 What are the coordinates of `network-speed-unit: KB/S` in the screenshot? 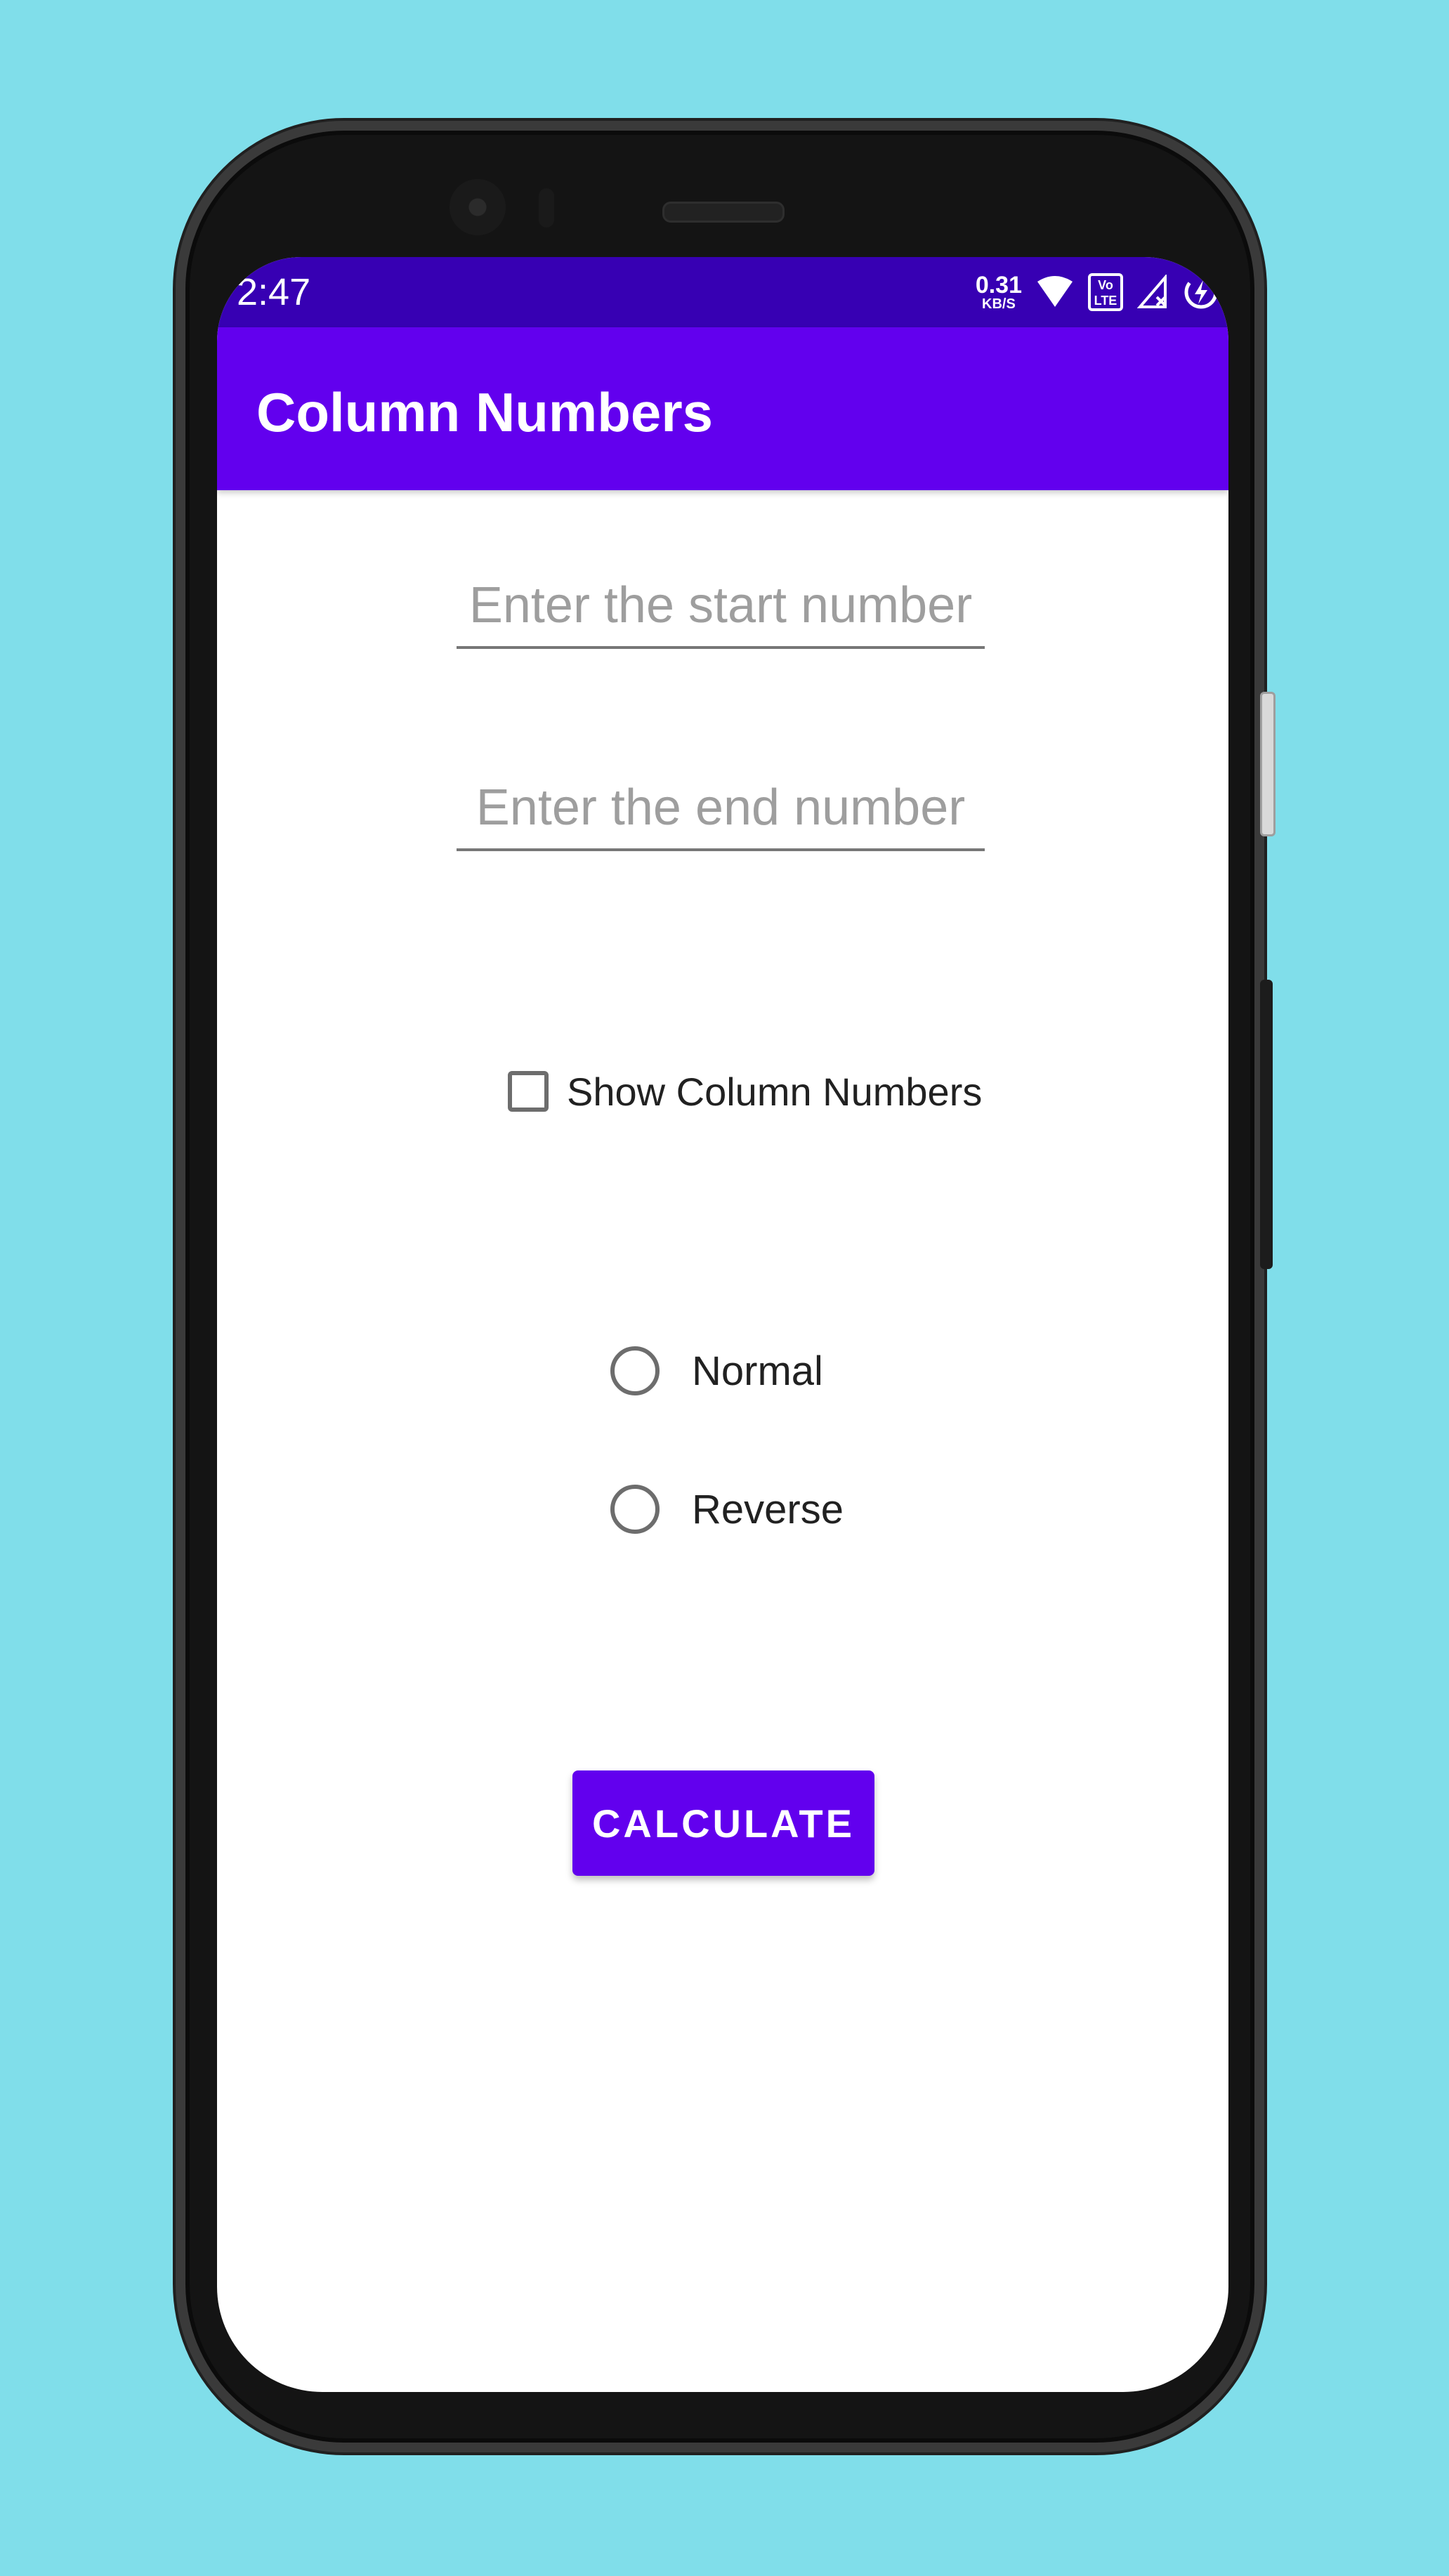 It's located at (999, 304).